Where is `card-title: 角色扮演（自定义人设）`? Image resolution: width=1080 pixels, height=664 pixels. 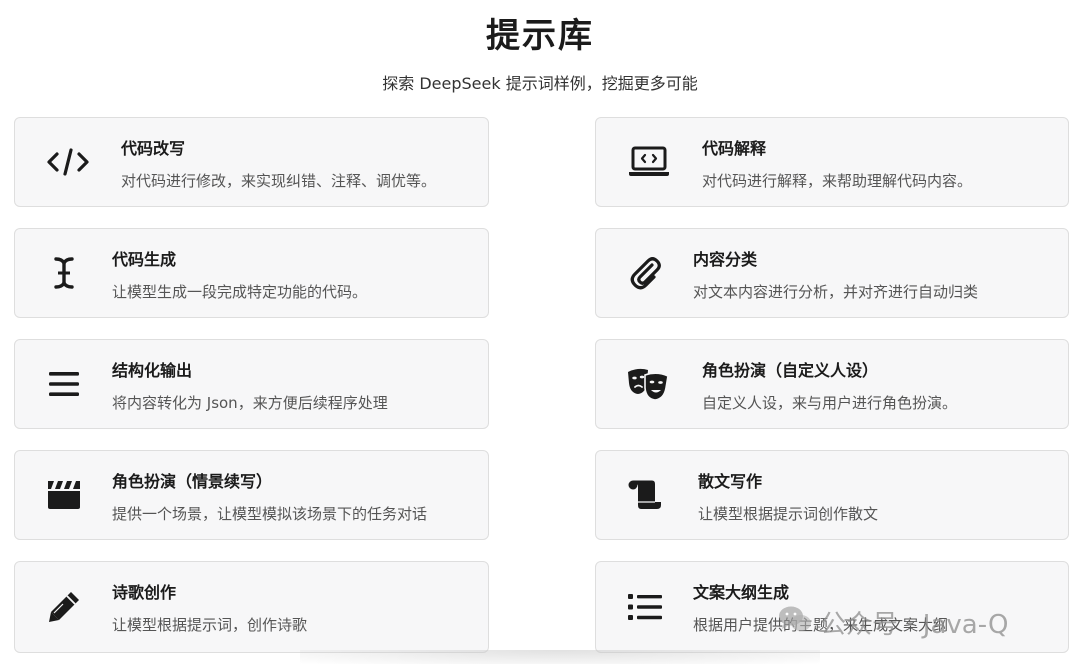 card-title: 角色扮演（自定义人设） is located at coordinates (790, 370).